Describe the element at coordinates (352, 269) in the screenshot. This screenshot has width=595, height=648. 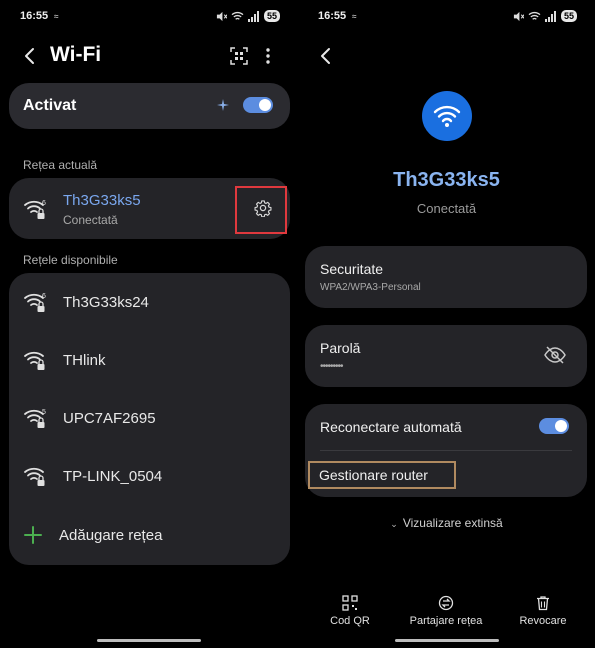
I see `security-label: Securitate` at that location.